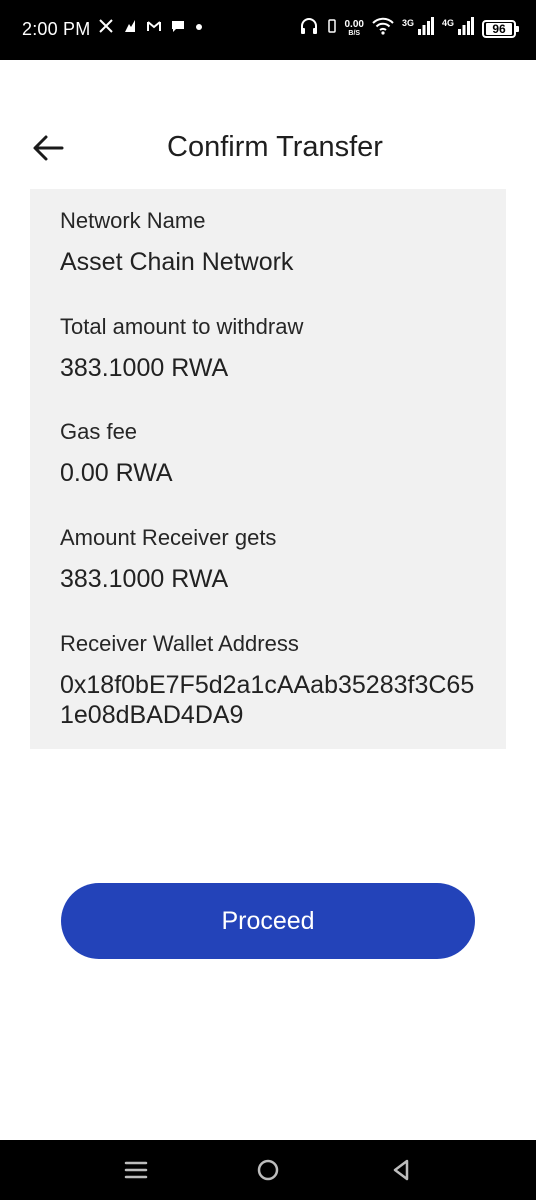 The width and height of the screenshot is (536, 1200). I want to click on detail-label: Total amount to withdraw, so click(182, 326).